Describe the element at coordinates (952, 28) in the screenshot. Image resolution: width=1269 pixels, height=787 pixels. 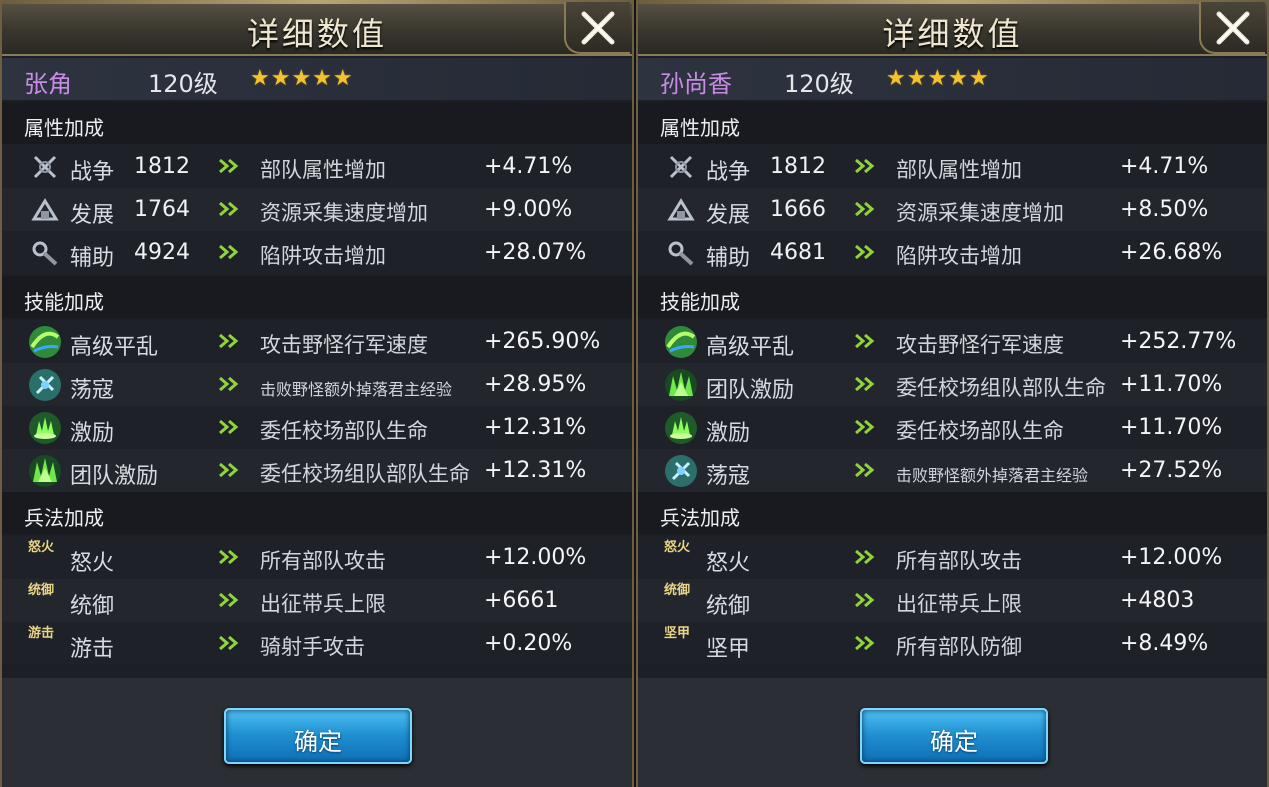
I see `title-bar: 详细数值` at that location.